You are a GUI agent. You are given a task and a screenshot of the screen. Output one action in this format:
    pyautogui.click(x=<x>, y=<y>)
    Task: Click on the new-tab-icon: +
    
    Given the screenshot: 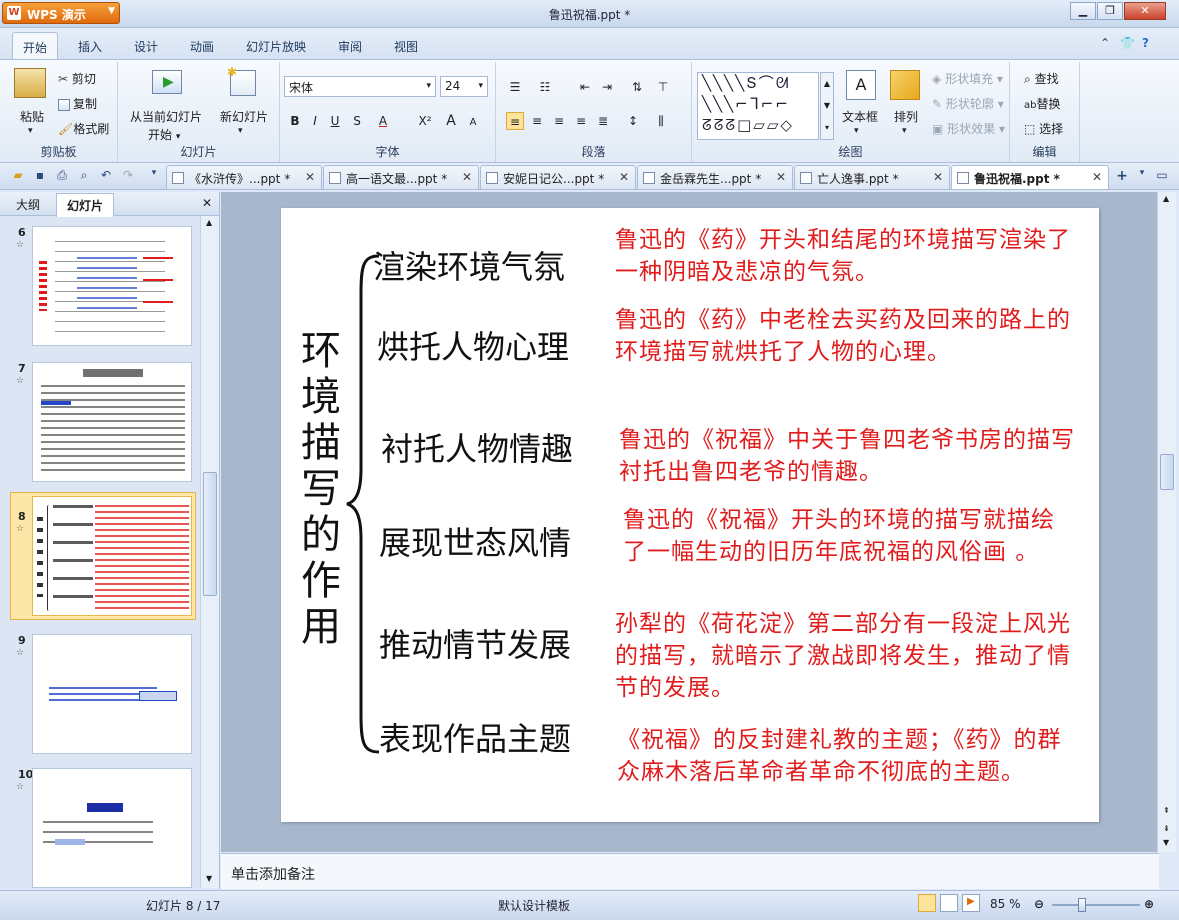 What is the action you would take?
    pyautogui.click(x=1122, y=176)
    